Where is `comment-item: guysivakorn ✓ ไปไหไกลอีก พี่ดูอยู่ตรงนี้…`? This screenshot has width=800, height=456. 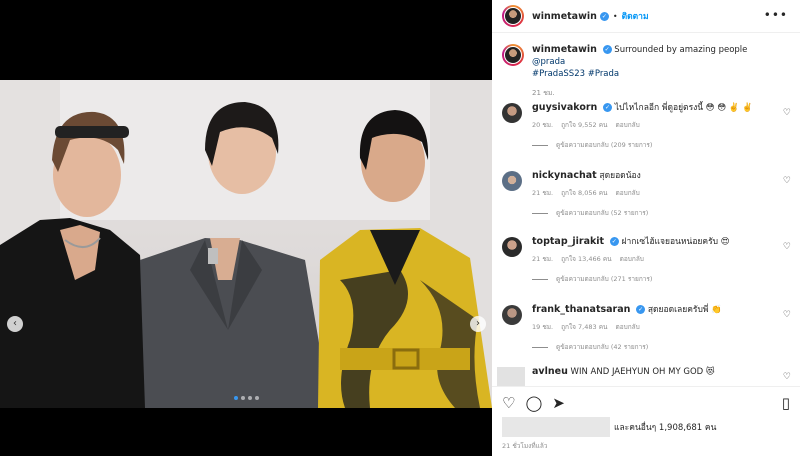
comment-item: guysivakorn ✓ ไปไหไกลอีก พี่ดูอยู่ตรงนี้… is located at coordinates (646, 126).